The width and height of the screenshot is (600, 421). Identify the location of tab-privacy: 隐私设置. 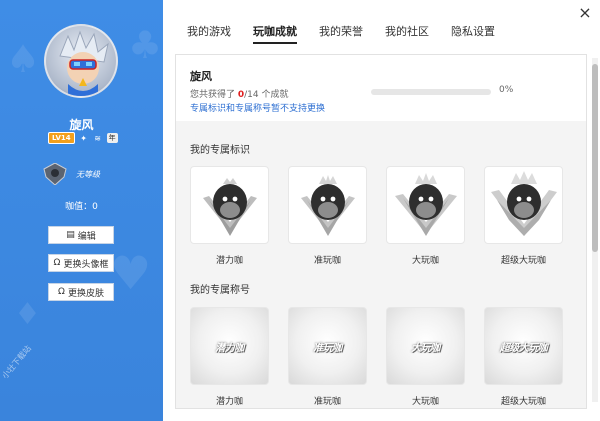
(473, 35).